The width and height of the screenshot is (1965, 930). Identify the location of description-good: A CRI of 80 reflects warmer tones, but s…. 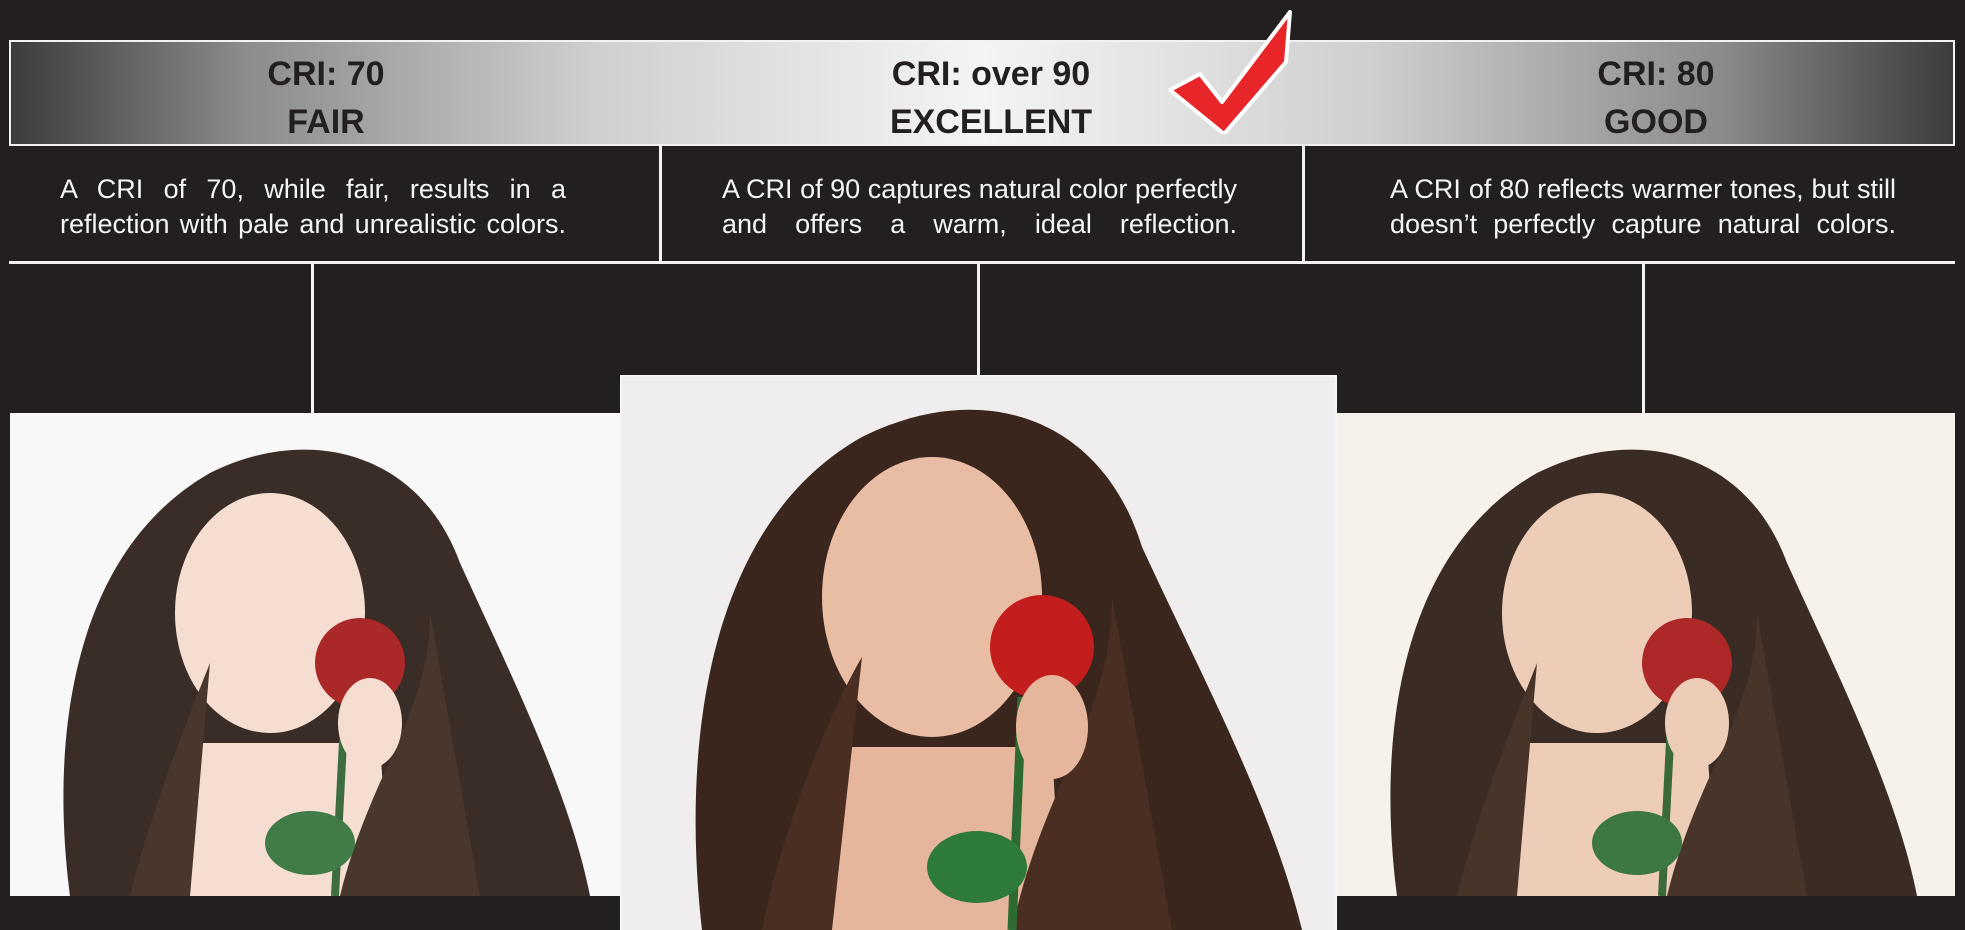
(1643, 206).